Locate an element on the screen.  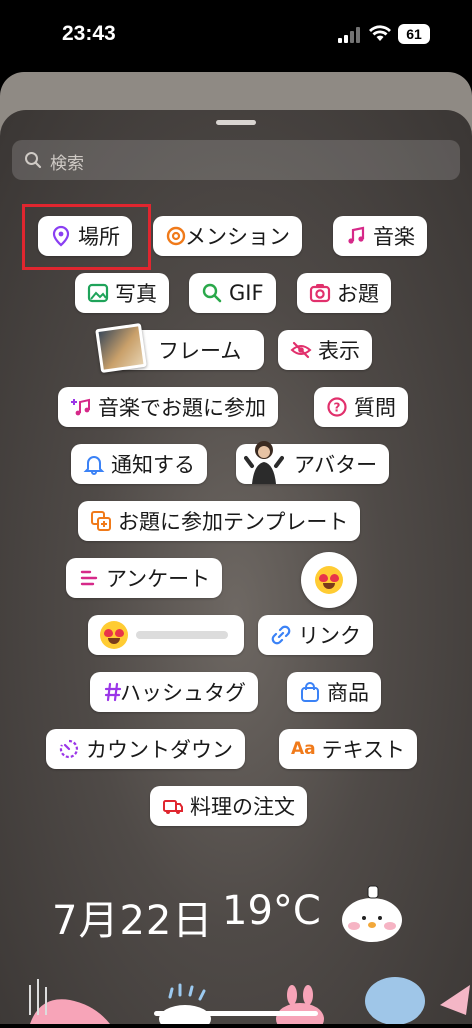
notify-sticker-label: 通知する is located at coordinates (153, 465).